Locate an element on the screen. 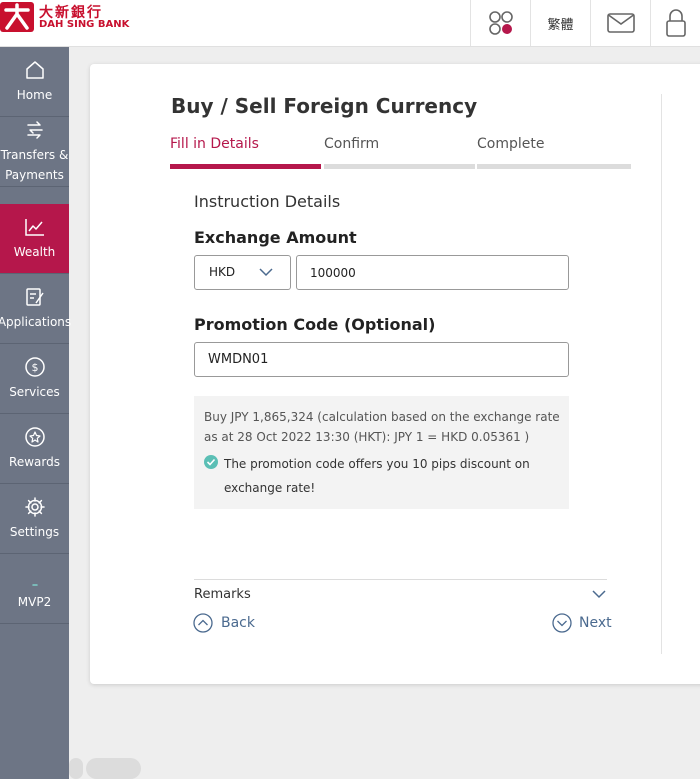 The height and width of the screenshot is (779, 700). apps-button is located at coordinates (500, 23).